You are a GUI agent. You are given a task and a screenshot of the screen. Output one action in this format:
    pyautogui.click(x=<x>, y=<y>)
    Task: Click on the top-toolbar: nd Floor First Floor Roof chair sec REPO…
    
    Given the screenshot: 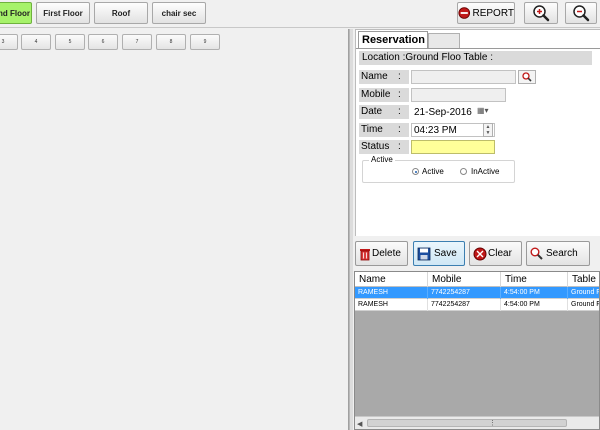 What is the action you would take?
    pyautogui.click(x=300, y=14)
    